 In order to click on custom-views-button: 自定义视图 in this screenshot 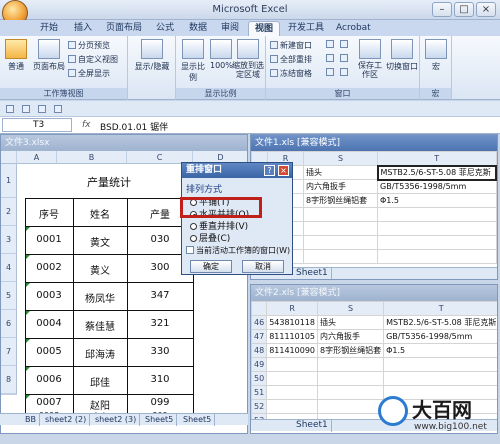, I will do `click(93, 59)`.